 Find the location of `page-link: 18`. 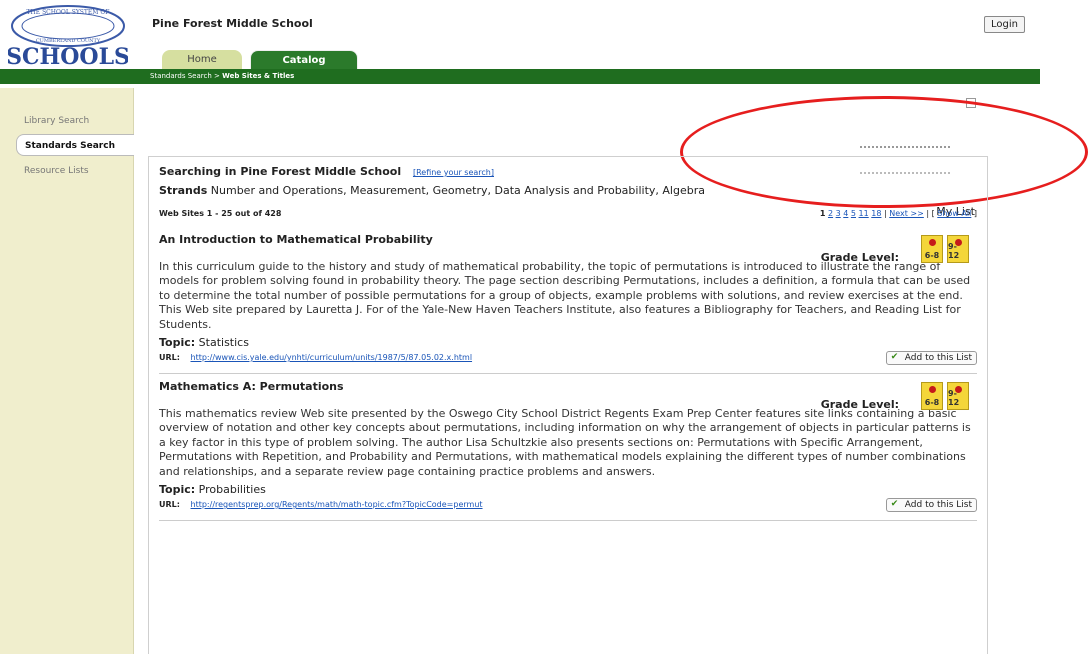

page-link: 18 is located at coordinates (876, 213).